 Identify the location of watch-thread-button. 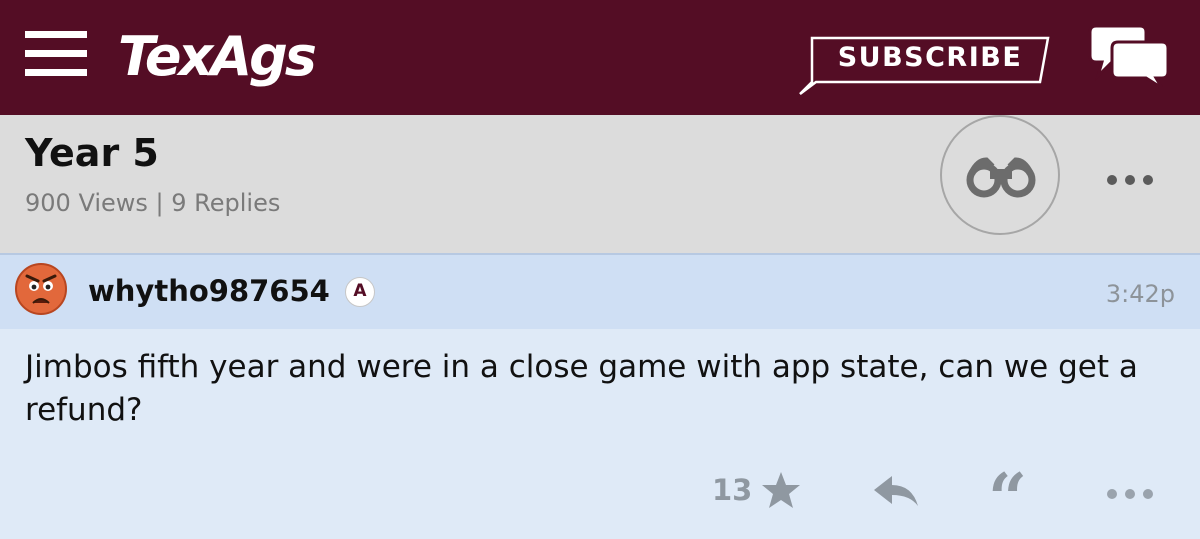
(1000, 175).